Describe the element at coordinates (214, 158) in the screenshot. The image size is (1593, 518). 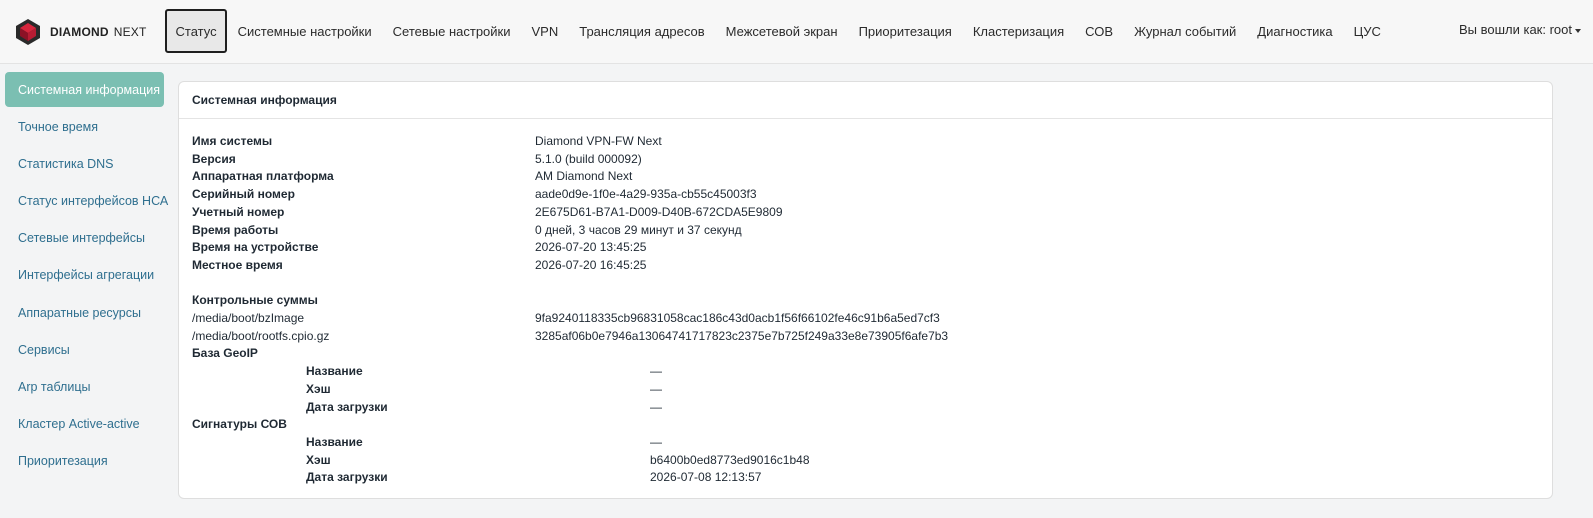
I see `info-label: Версия` at that location.